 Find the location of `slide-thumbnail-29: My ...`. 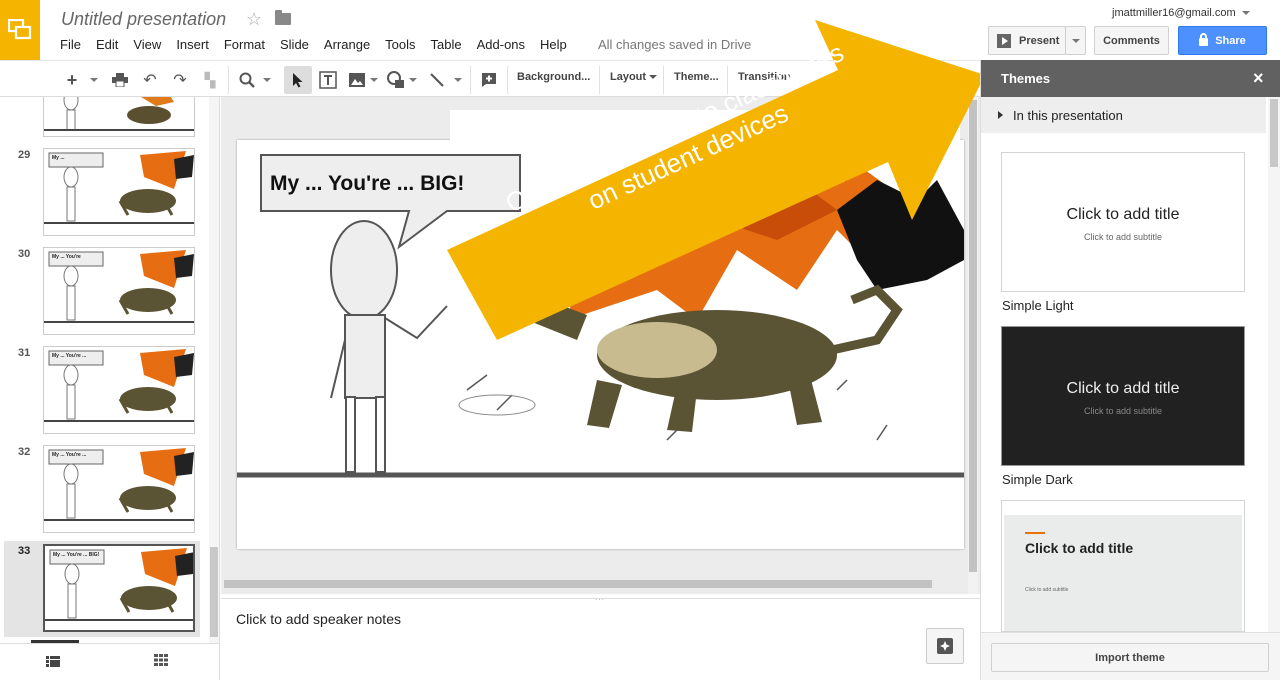

slide-thumbnail-29: My ... is located at coordinates (119, 192).